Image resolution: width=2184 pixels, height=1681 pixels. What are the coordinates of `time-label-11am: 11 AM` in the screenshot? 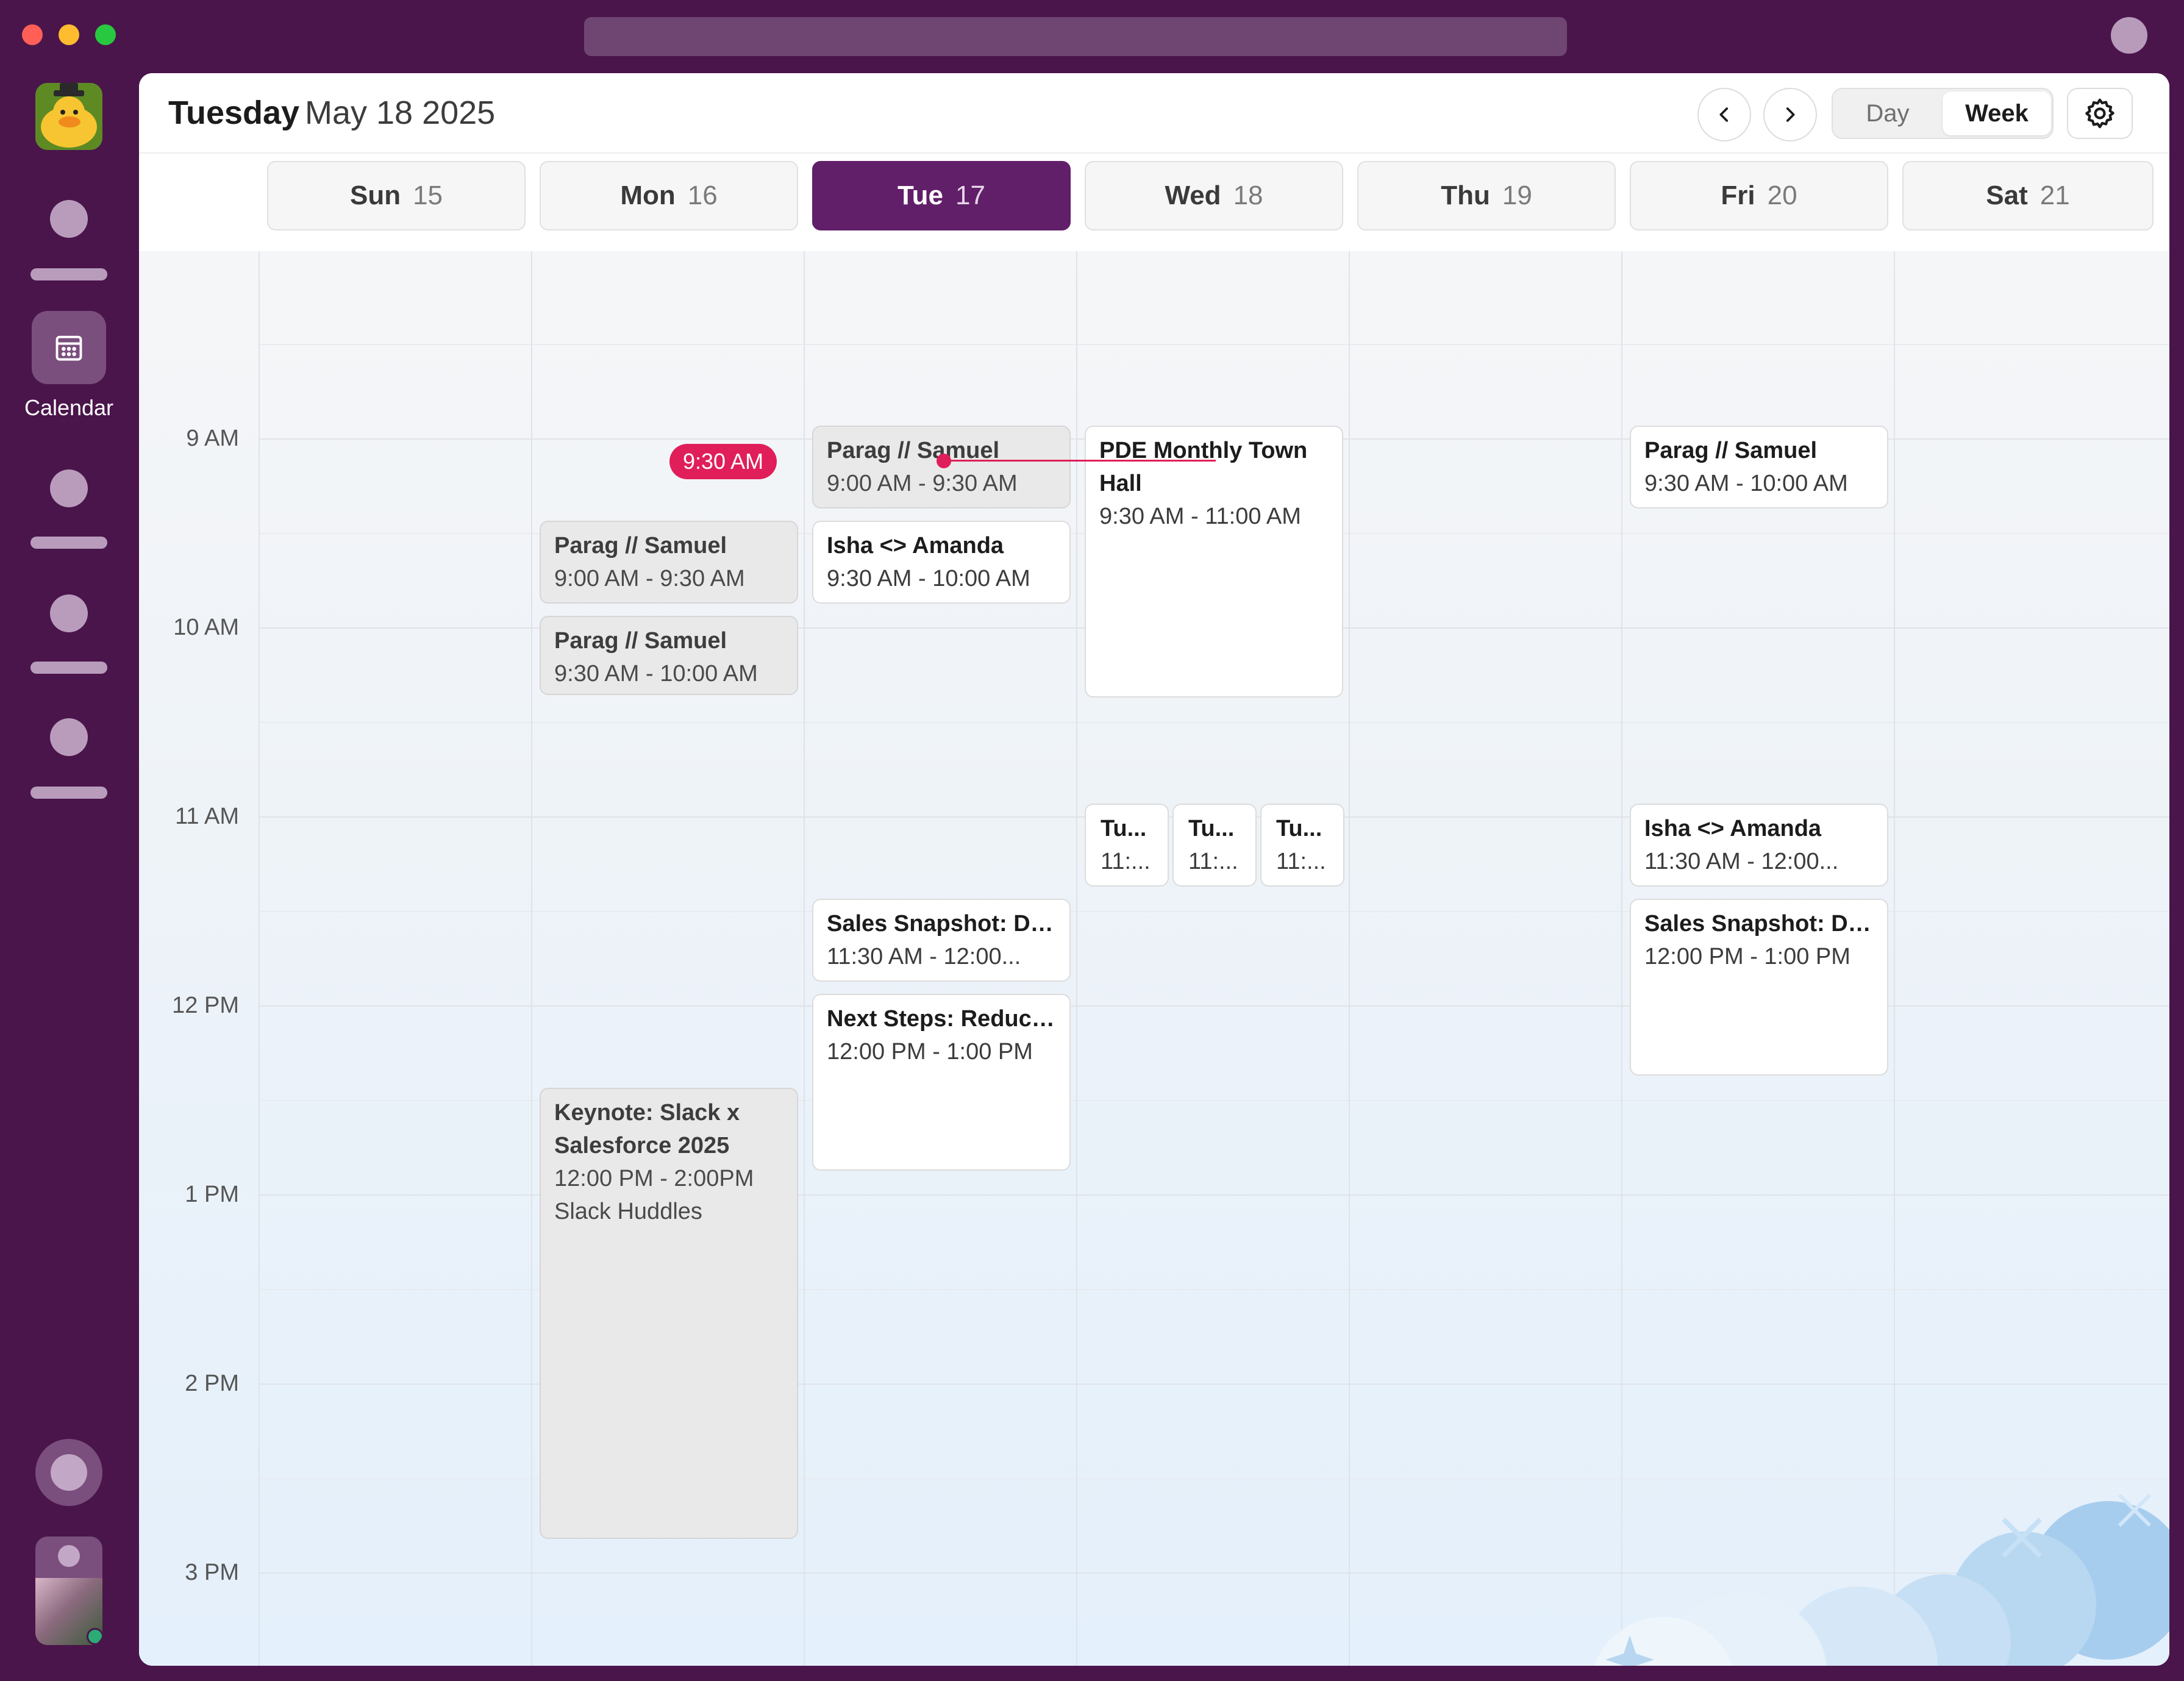 It's located at (207, 816).